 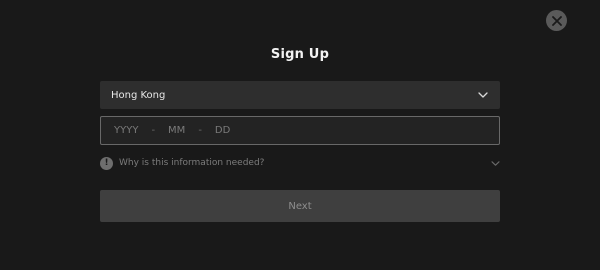 What do you see at coordinates (222, 130) in the screenshot?
I see `day-placeholder: DD` at bounding box center [222, 130].